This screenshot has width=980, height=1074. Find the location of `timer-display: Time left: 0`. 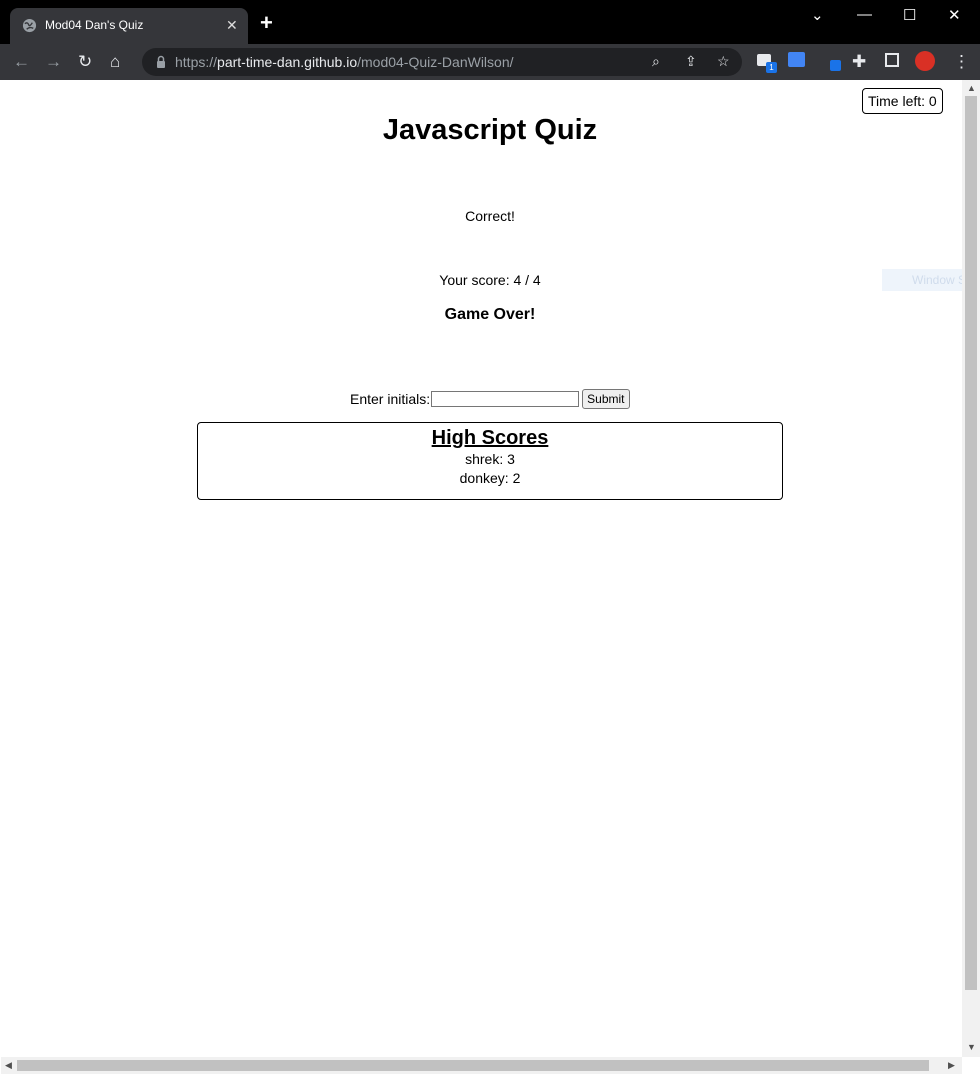

timer-display: Time left: 0 is located at coordinates (902, 101).